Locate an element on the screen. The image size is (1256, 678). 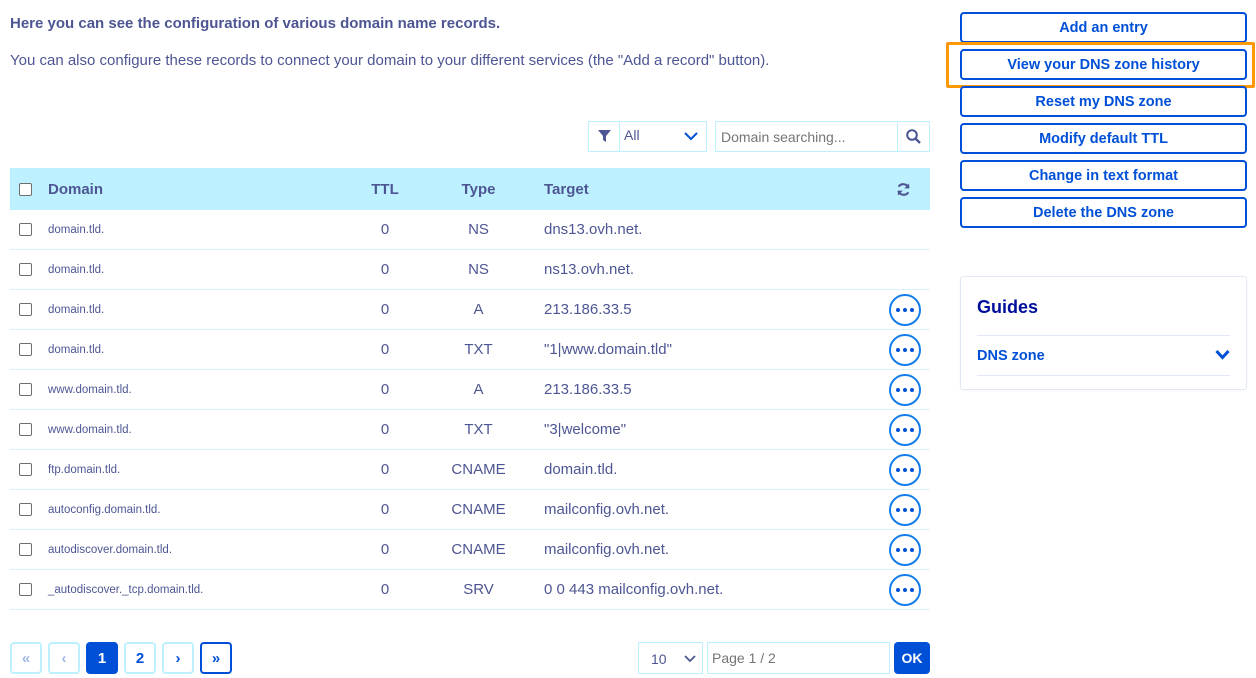
modify-default-ttl-button: Modify default TTL is located at coordinates (1103, 138).